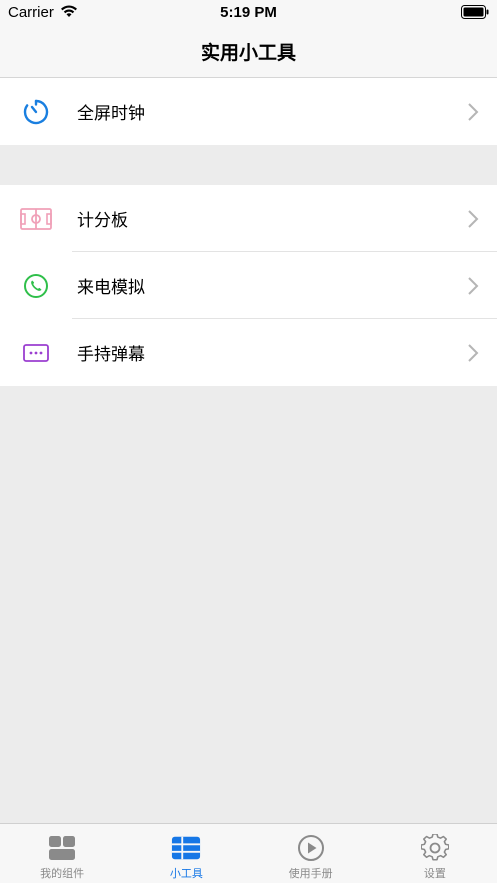 The width and height of the screenshot is (497, 883). What do you see at coordinates (111, 114) in the screenshot?
I see `row-label: 全屏时钟` at bounding box center [111, 114].